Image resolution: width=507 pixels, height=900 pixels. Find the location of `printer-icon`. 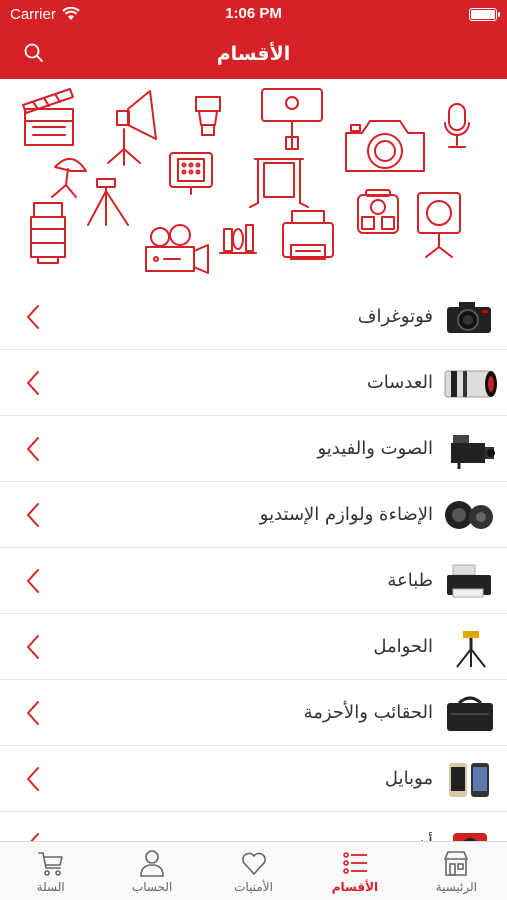

printer-icon is located at coordinates (308, 235).